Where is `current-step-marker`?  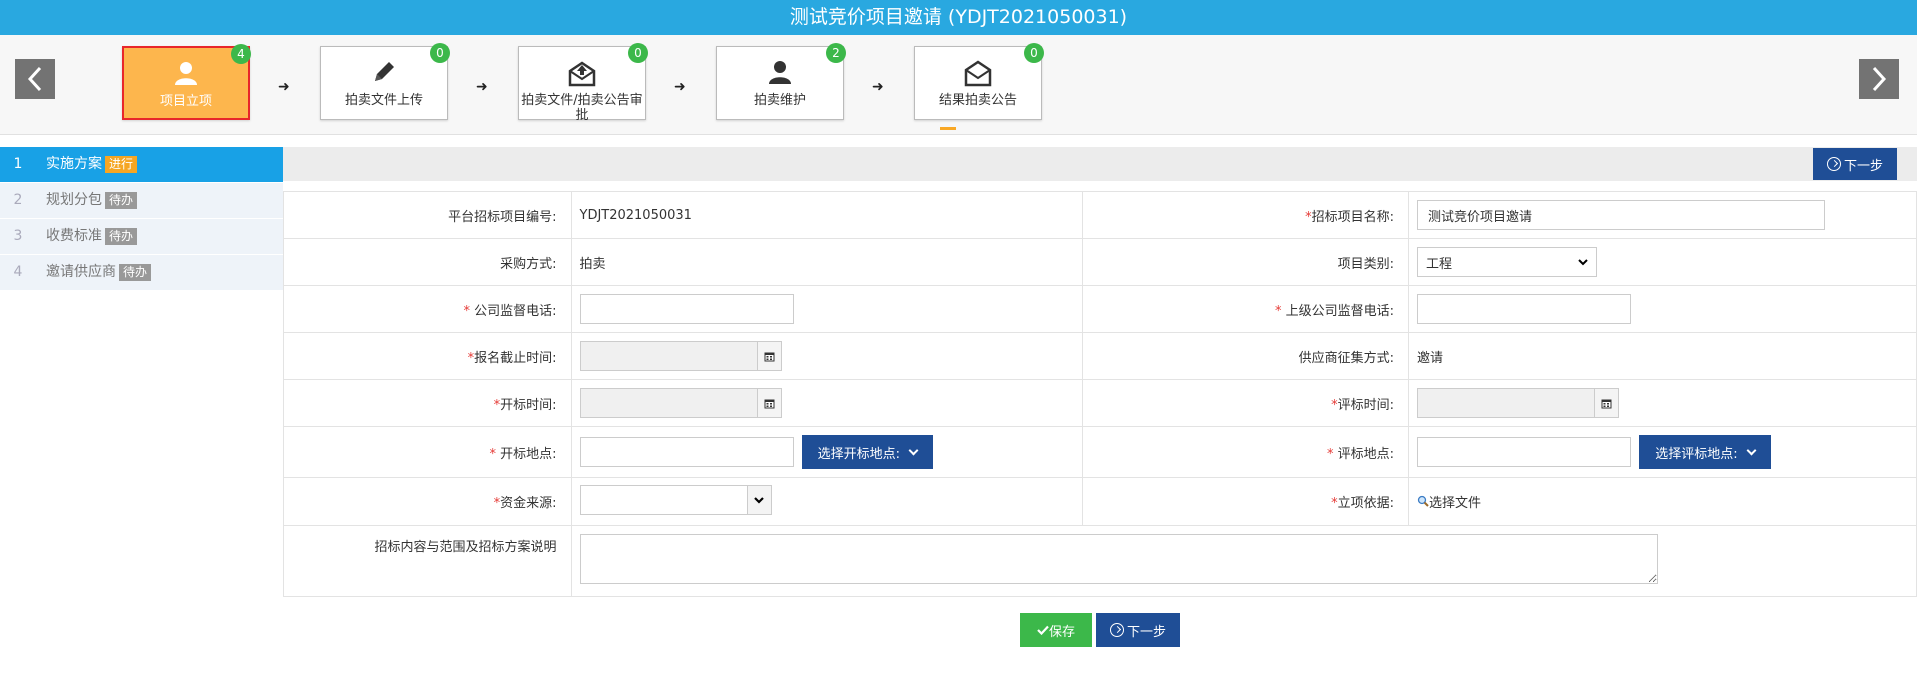 current-step-marker is located at coordinates (948, 128).